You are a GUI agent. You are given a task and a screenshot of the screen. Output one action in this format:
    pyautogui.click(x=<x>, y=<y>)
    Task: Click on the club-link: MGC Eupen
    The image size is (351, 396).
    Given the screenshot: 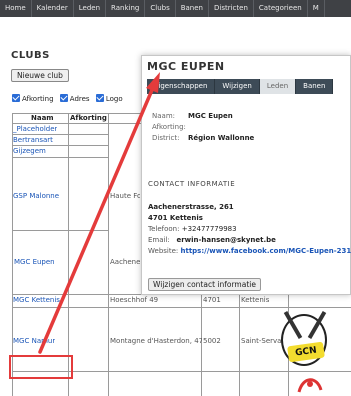 What is the action you would take?
    pyautogui.click(x=34, y=262)
    